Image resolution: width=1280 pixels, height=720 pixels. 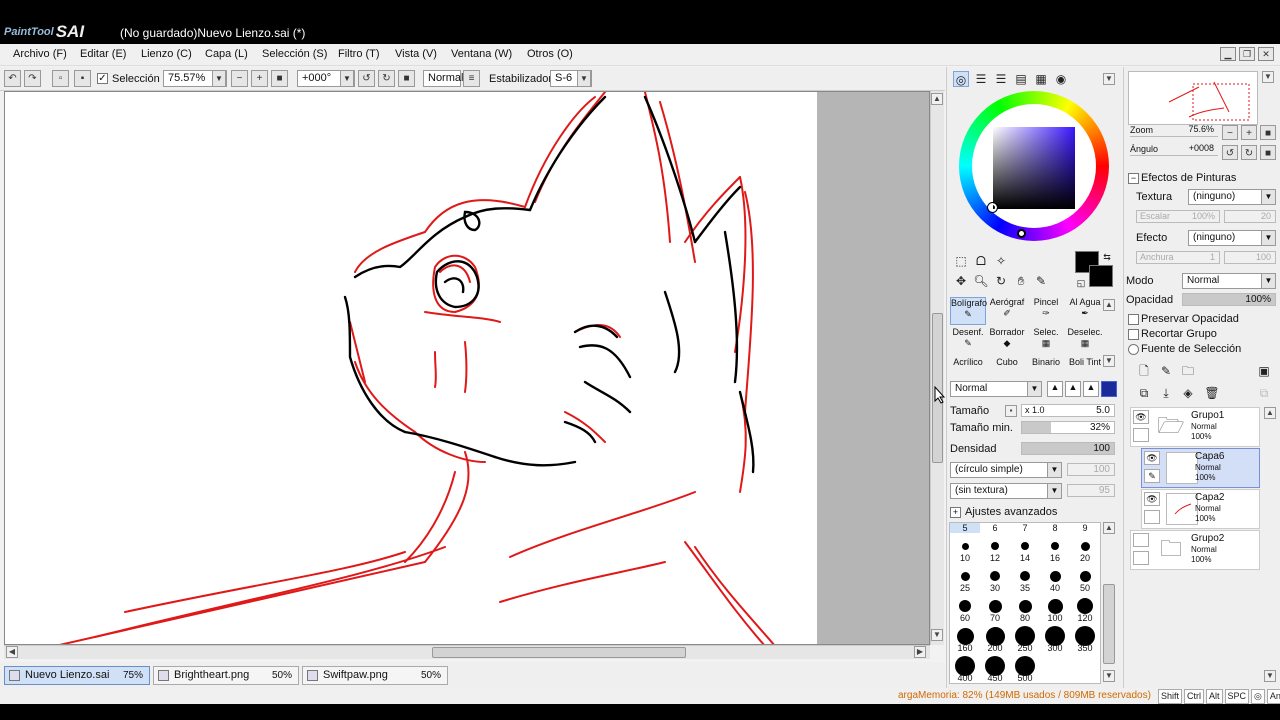 I want to click on texture-scale-slider: Escalar 100%, so click(x=1178, y=216).